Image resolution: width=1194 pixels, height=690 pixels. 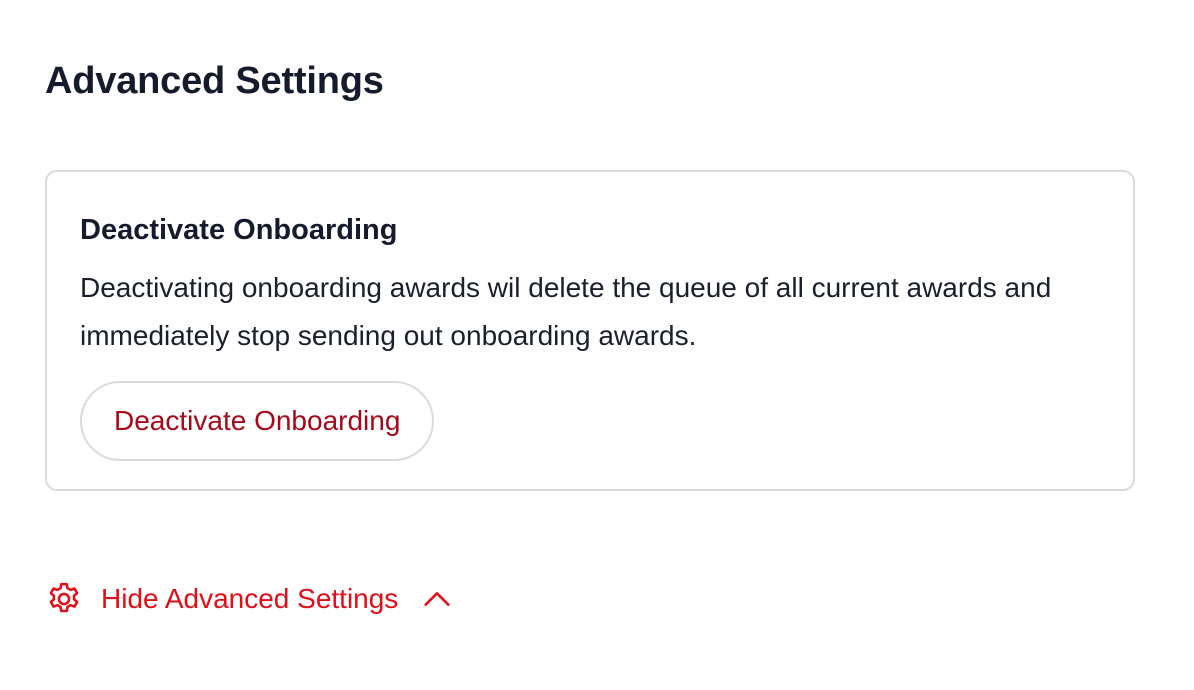 What do you see at coordinates (239, 230) in the screenshot?
I see `card-title: Deactivate Onboarding` at bounding box center [239, 230].